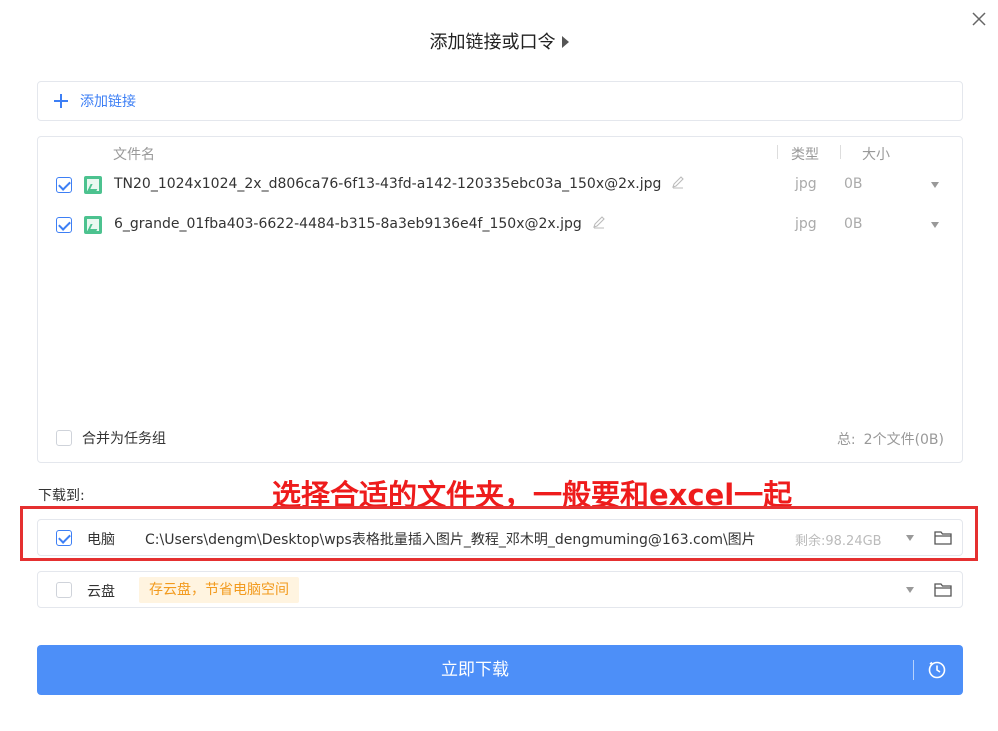  I want to click on caret-right-icon, so click(565, 41).